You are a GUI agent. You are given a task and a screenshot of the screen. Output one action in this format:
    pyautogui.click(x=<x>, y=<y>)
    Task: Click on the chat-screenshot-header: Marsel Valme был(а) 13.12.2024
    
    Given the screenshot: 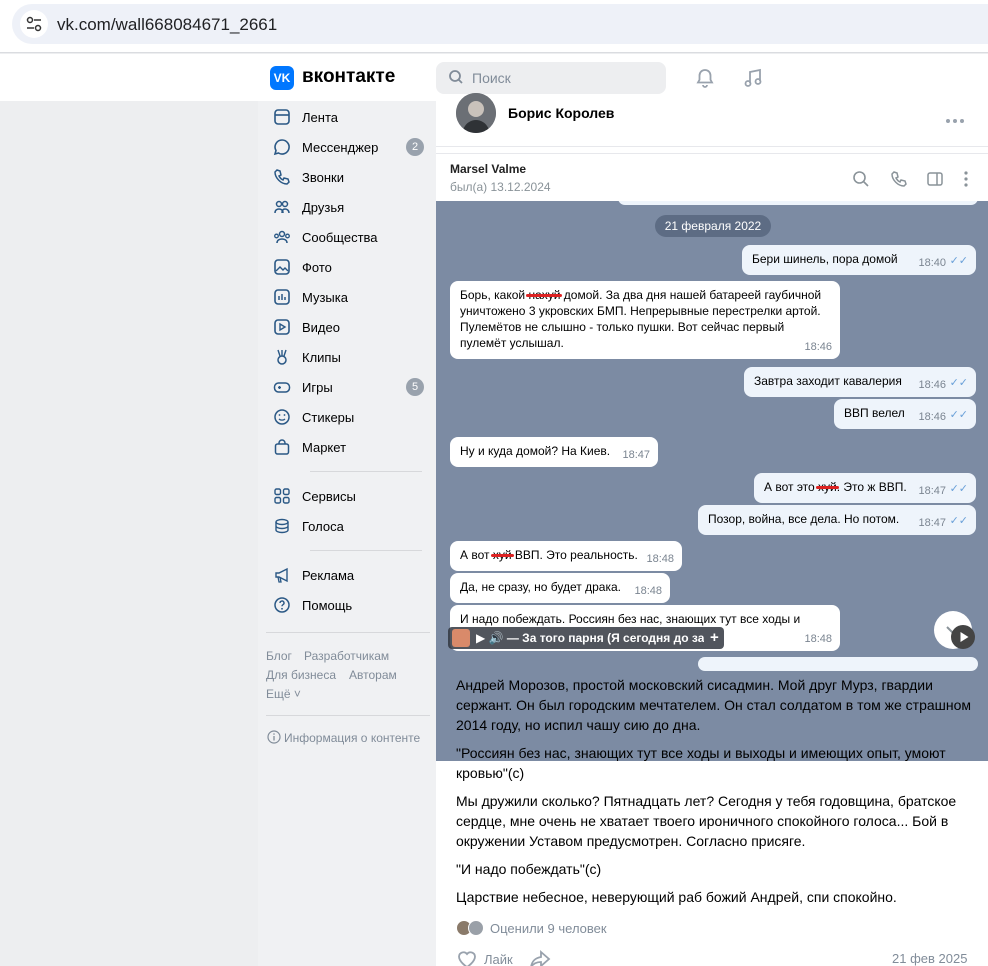 What is the action you would take?
    pyautogui.click(x=712, y=177)
    